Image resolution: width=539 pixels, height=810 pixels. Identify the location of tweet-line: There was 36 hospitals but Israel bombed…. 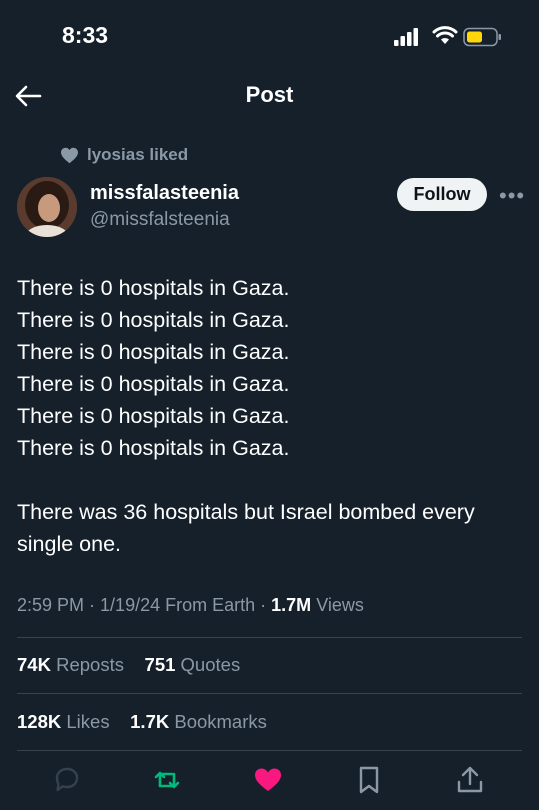
(246, 512).